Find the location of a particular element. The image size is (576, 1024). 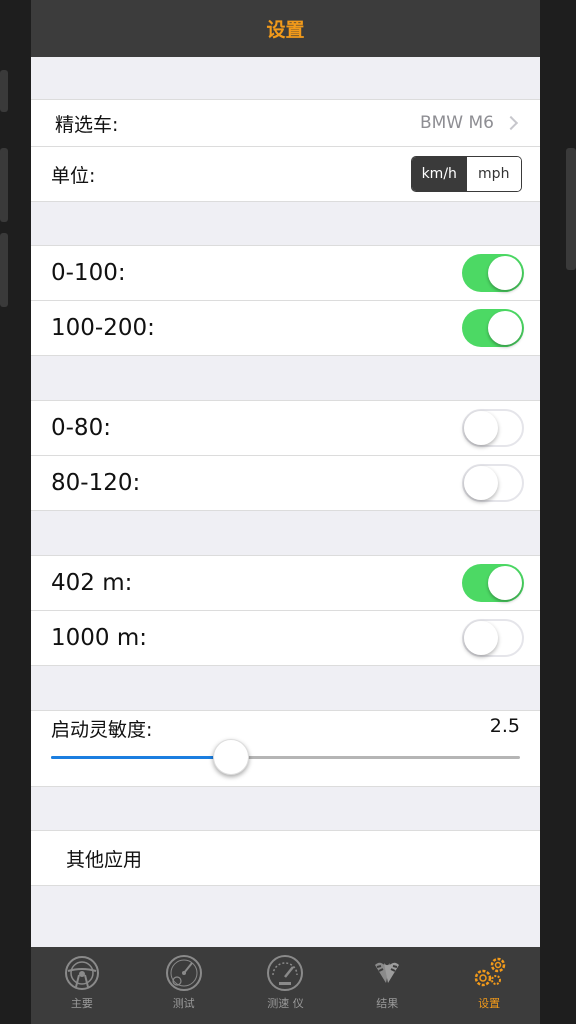

side-button-power is located at coordinates (571, 209).